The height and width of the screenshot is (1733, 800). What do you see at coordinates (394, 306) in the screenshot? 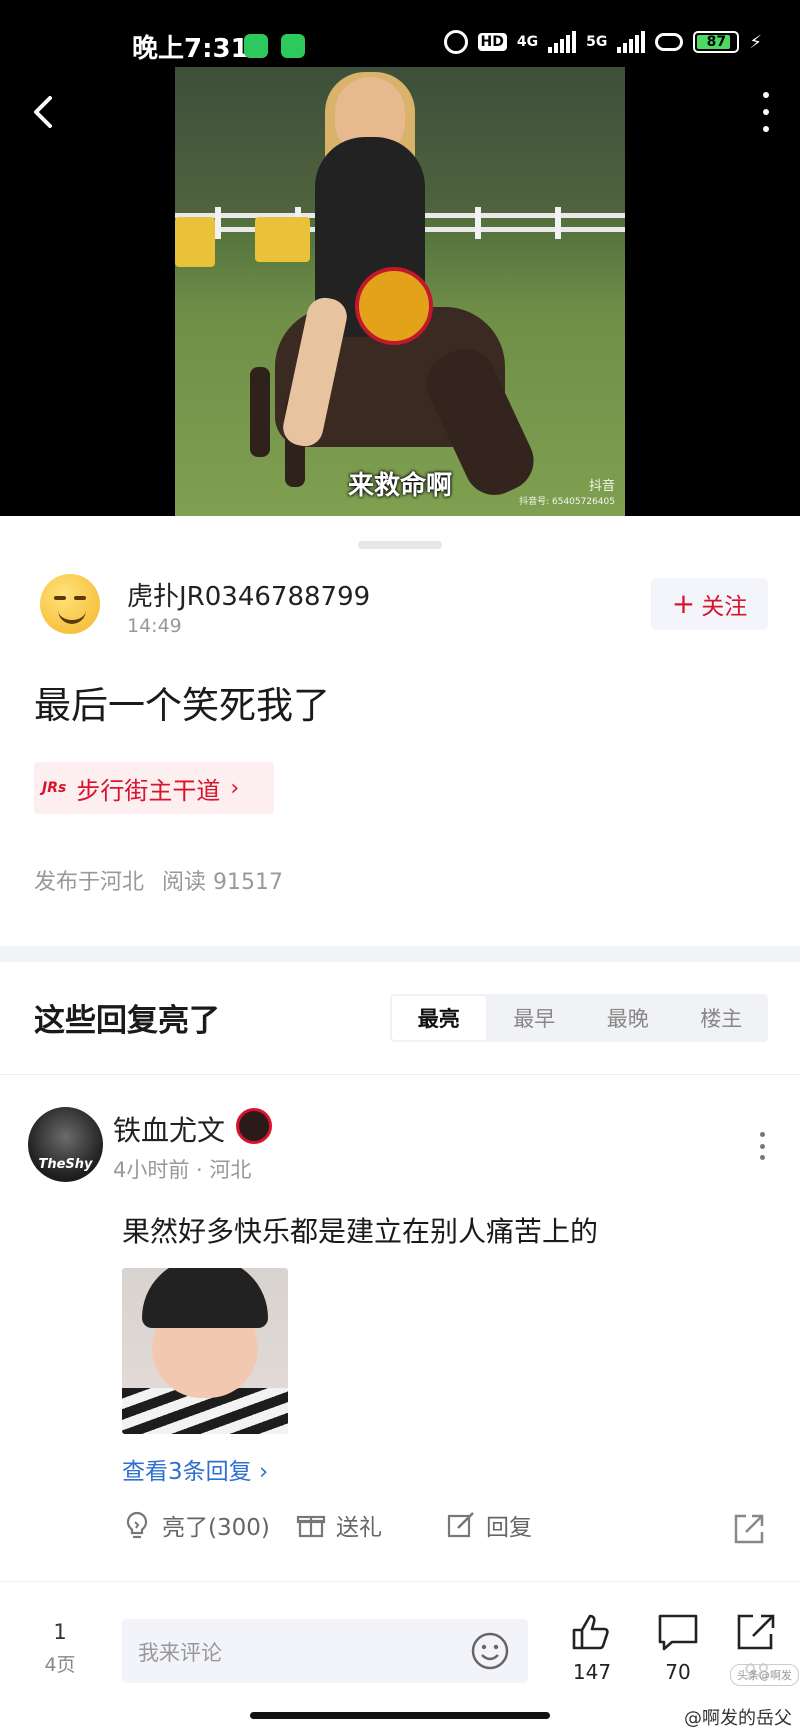
I see `saddle` at bounding box center [394, 306].